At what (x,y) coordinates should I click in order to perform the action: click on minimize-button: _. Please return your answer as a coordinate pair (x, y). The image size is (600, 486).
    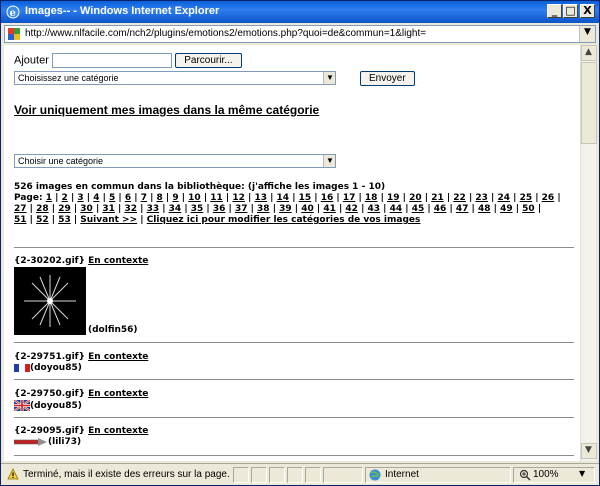
    Looking at the image, I should click on (554, 11).